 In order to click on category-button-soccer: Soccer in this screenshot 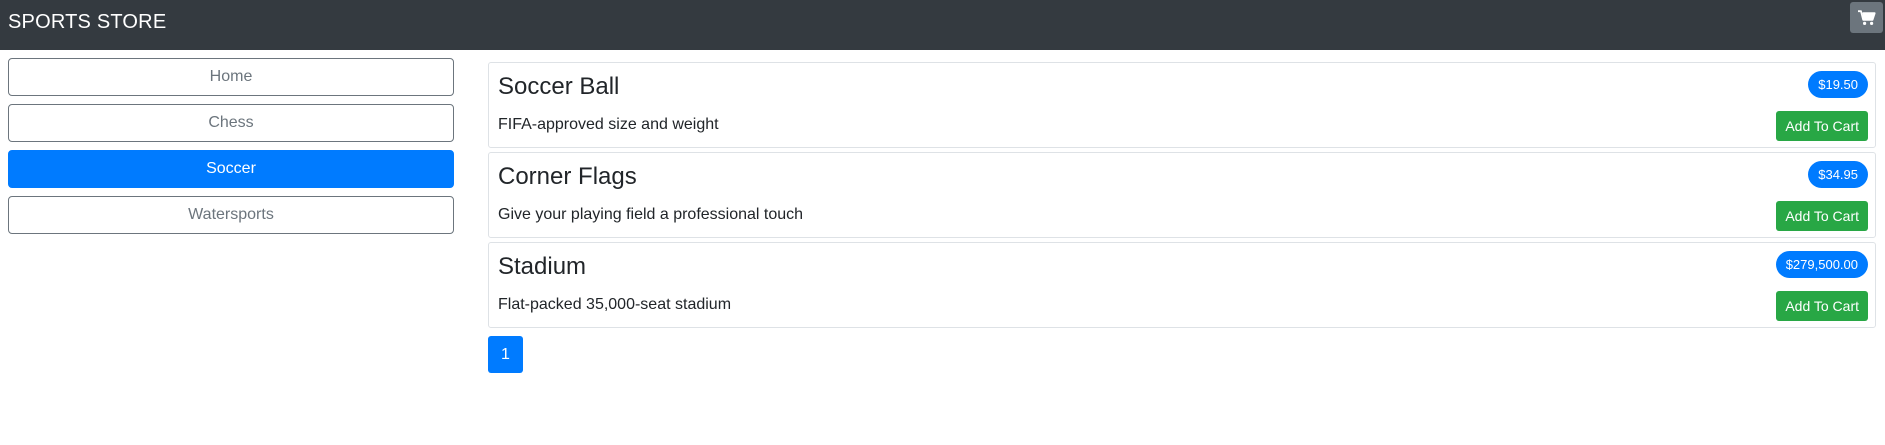, I will do `click(231, 169)`.